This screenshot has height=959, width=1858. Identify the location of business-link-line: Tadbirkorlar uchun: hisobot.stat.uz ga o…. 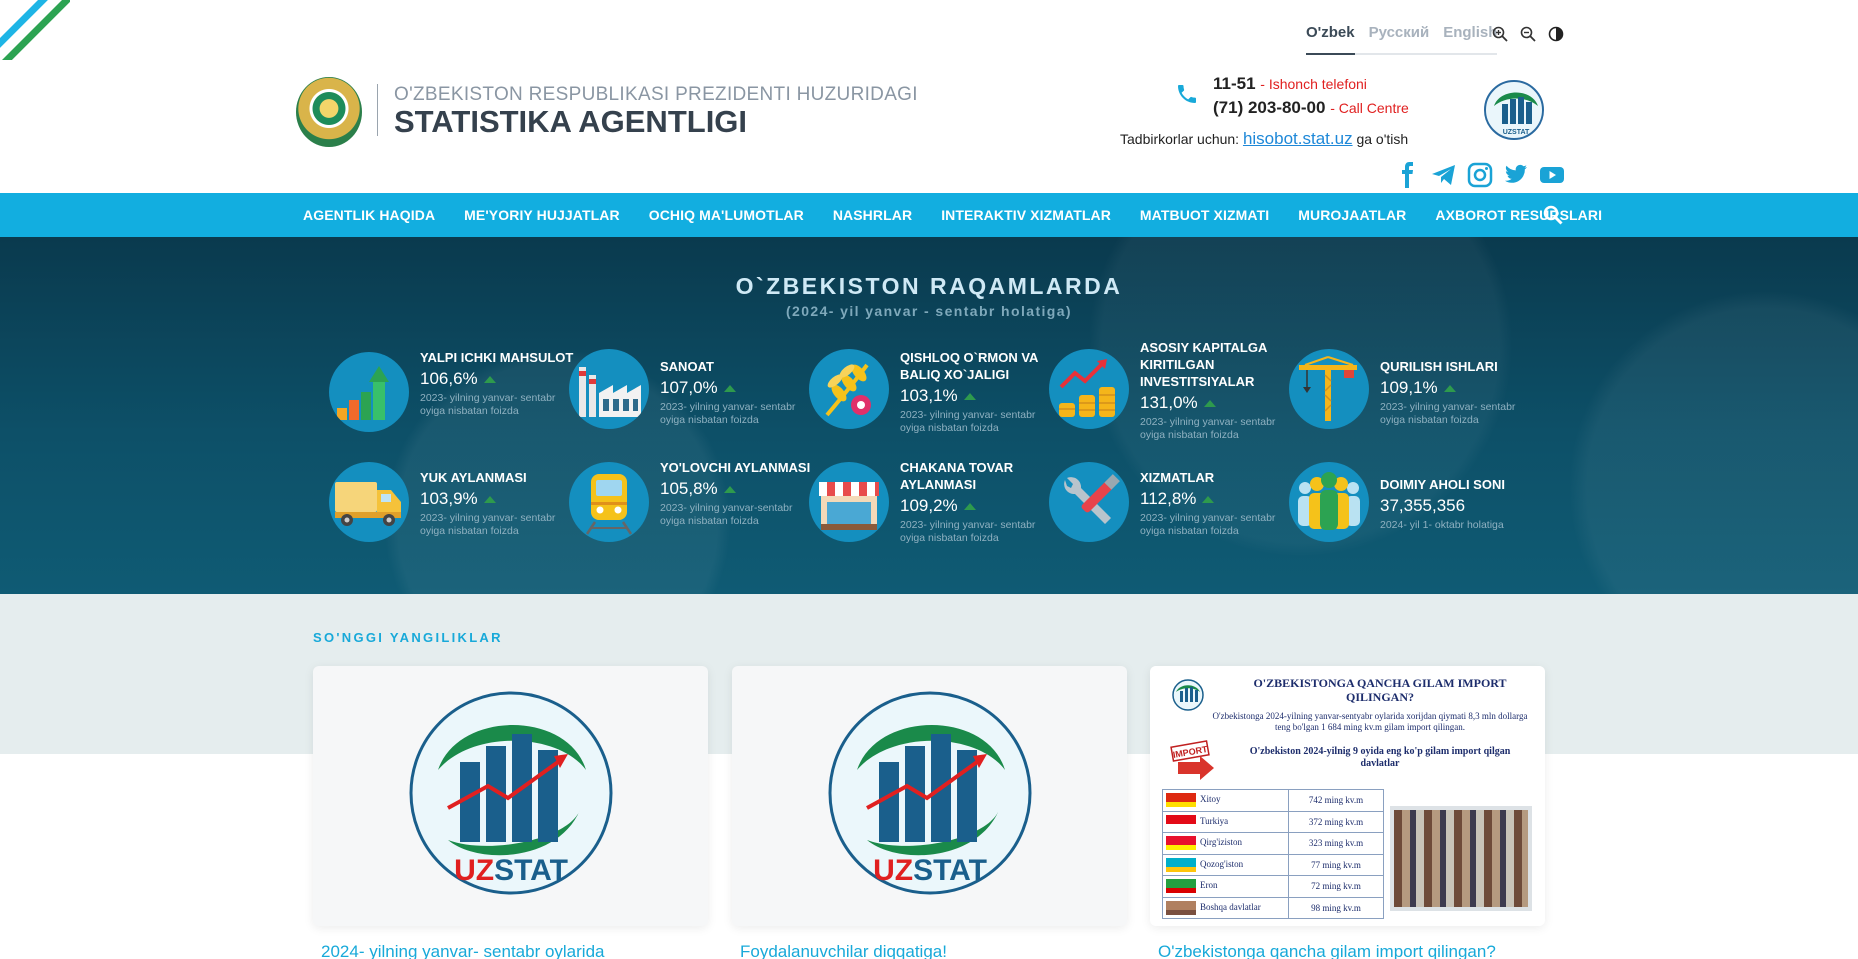
(1264, 139).